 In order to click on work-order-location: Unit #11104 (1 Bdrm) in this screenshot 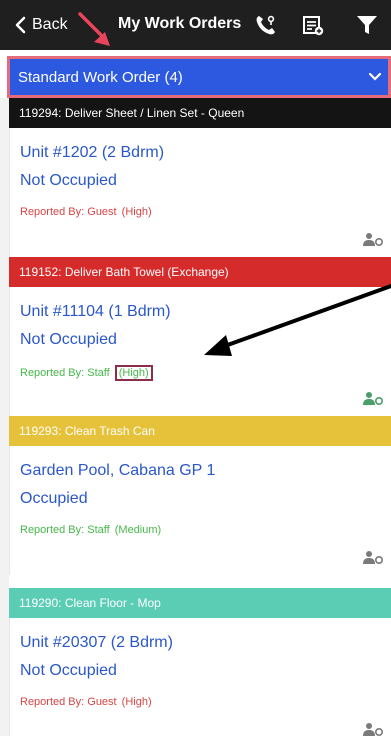, I will do `click(95, 311)`.